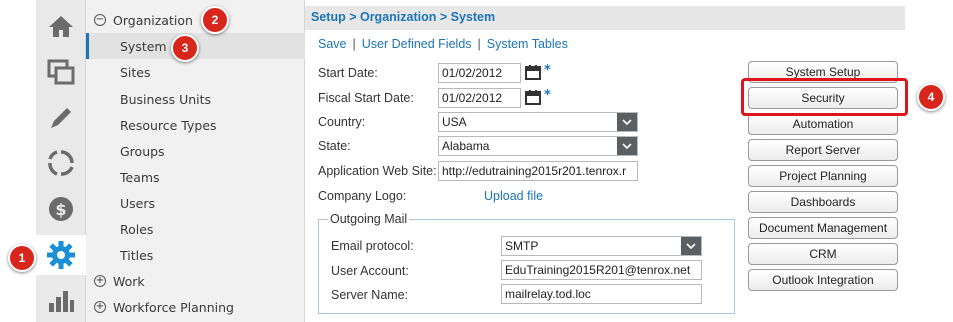  Describe the element at coordinates (823, 176) in the screenshot. I see `project-planning-button: Project Planning` at that location.